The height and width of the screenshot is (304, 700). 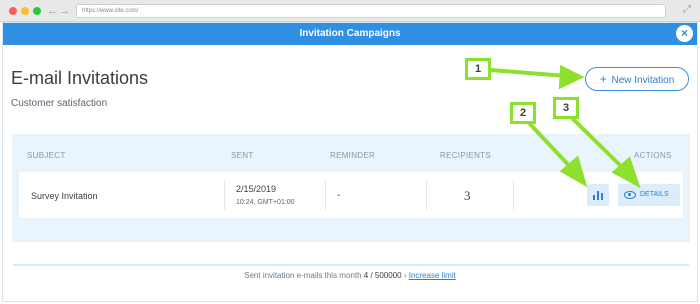 I want to click on increase-limit-link: Increase limit, so click(x=432, y=275).